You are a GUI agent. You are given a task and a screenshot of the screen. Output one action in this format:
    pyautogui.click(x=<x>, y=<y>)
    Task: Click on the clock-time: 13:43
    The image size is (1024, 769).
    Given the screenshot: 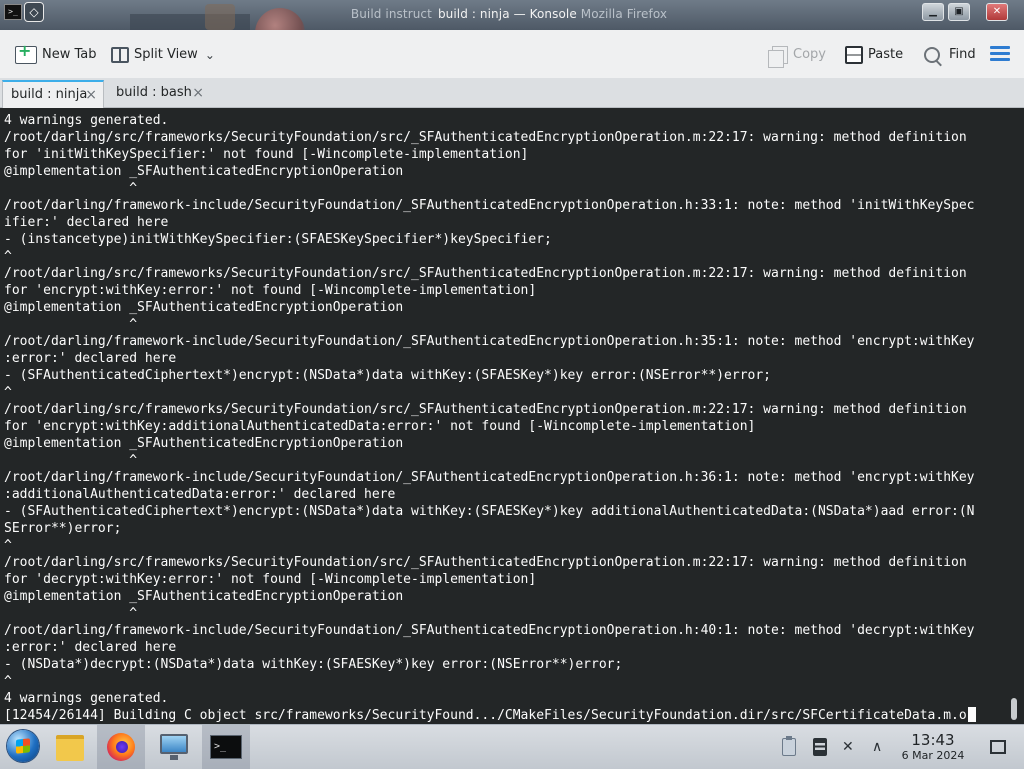 What is the action you would take?
    pyautogui.click(x=933, y=740)
    